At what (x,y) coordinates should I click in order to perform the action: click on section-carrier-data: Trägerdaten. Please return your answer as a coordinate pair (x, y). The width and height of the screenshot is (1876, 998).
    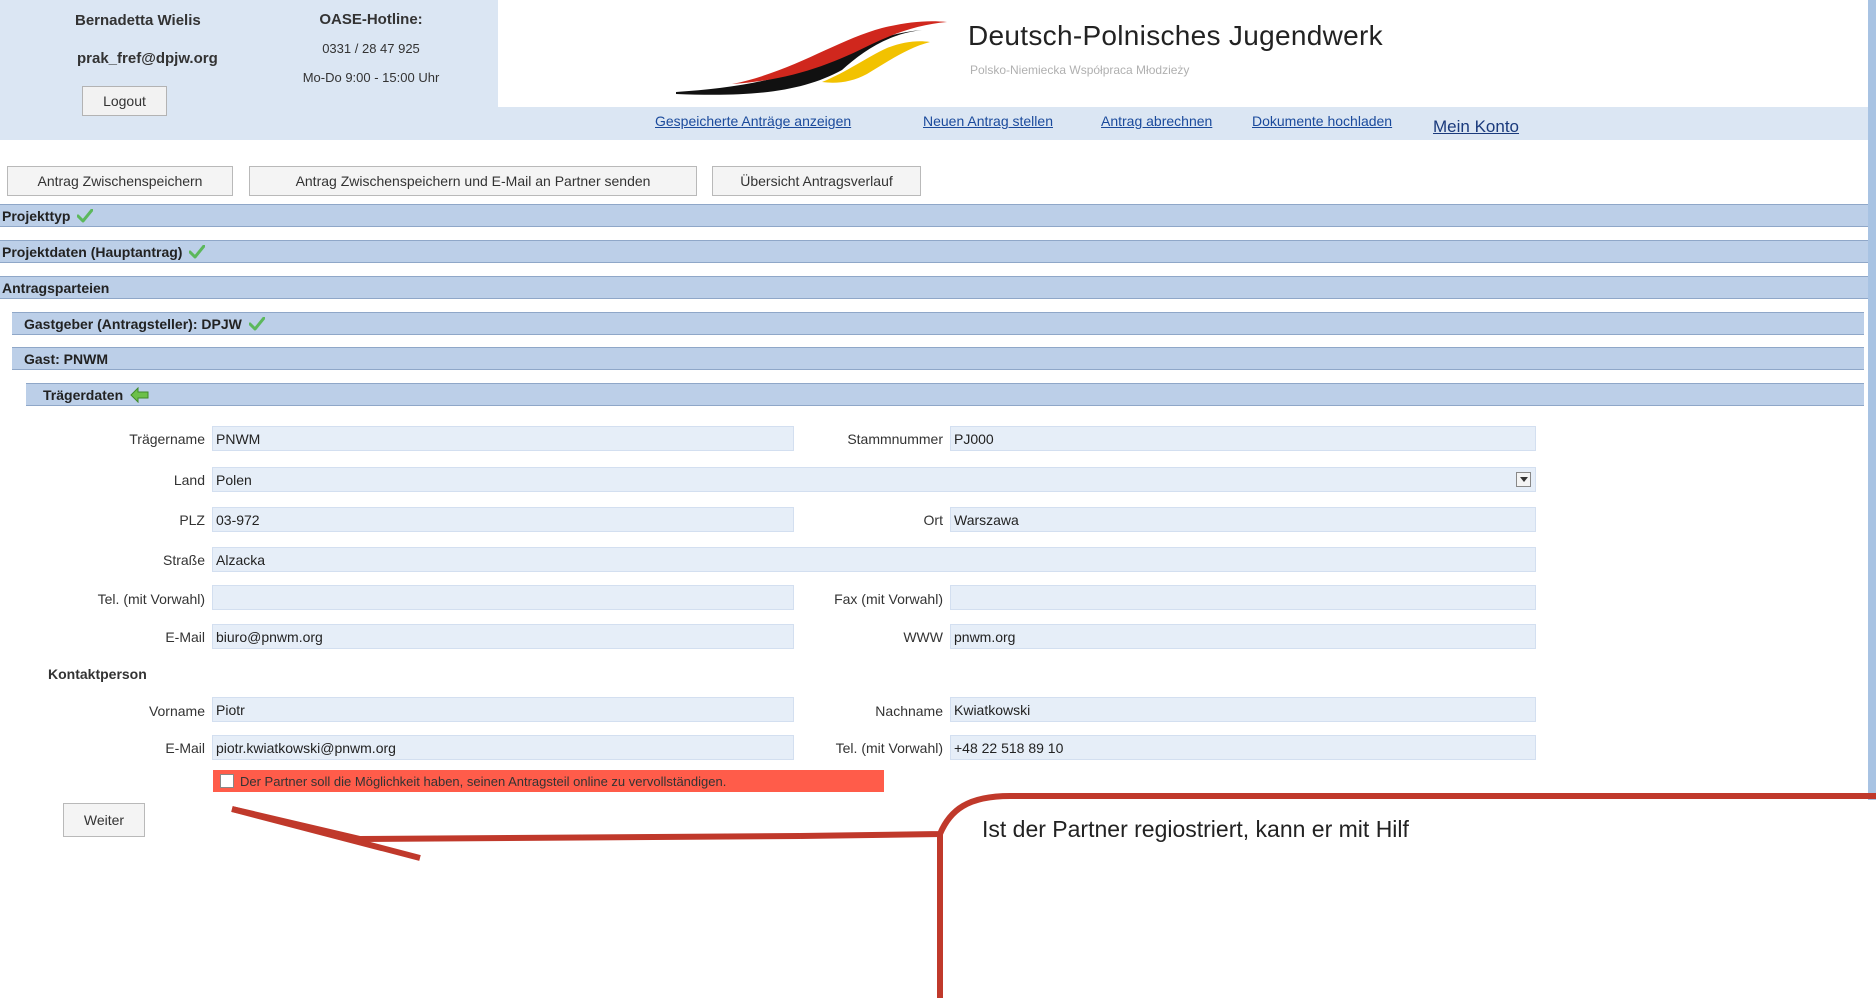
    Looking at the image, I should click on (945, 394).